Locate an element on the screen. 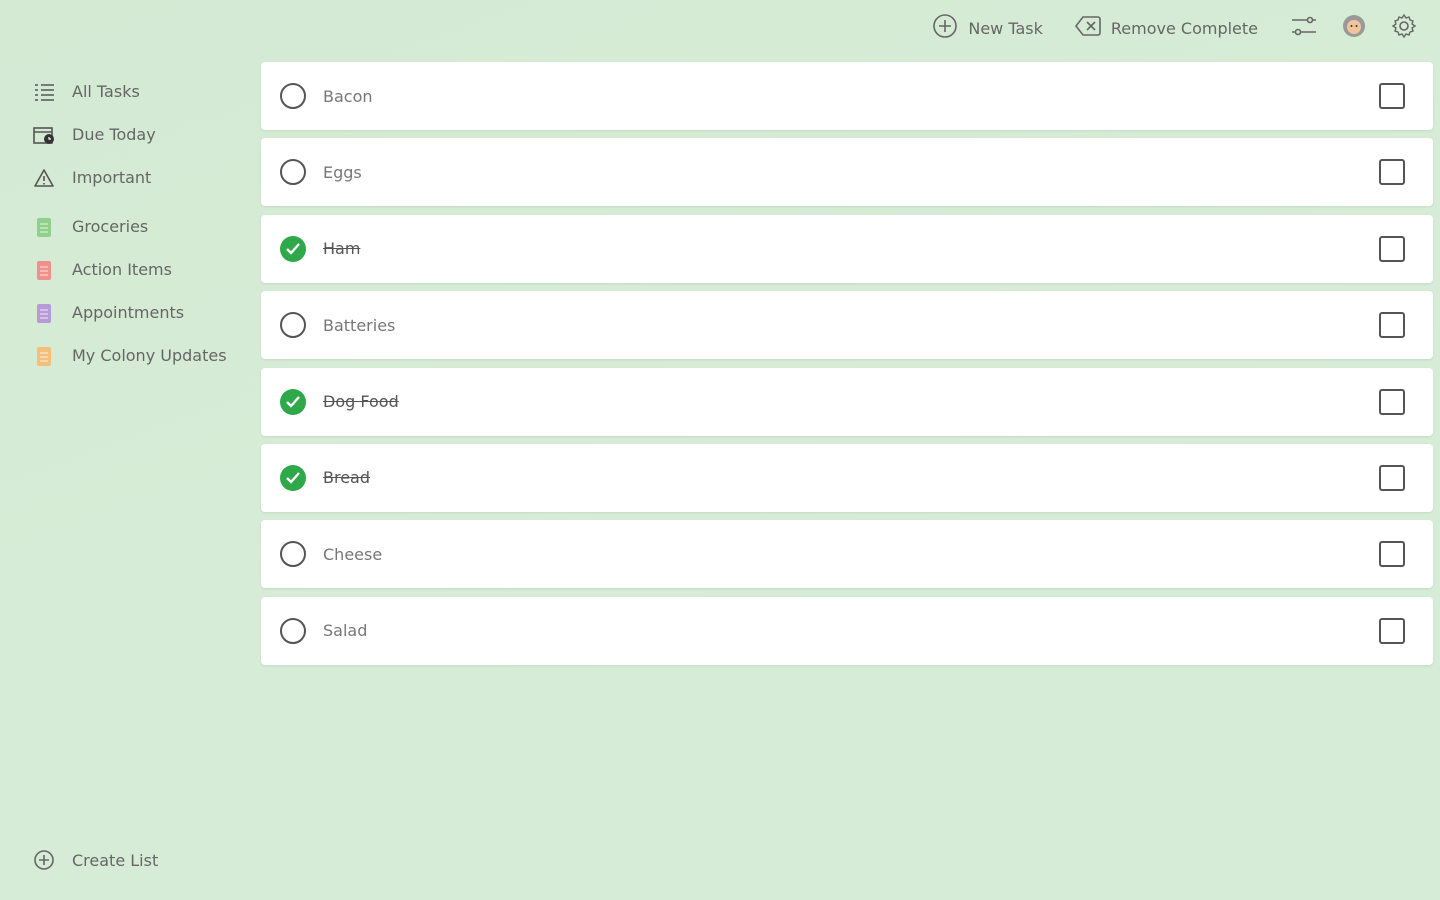 This screenshot has width=1440, height=900. sidebar-item-my-colony-updates: My Colony Updates is located at coordinates (125, 355).